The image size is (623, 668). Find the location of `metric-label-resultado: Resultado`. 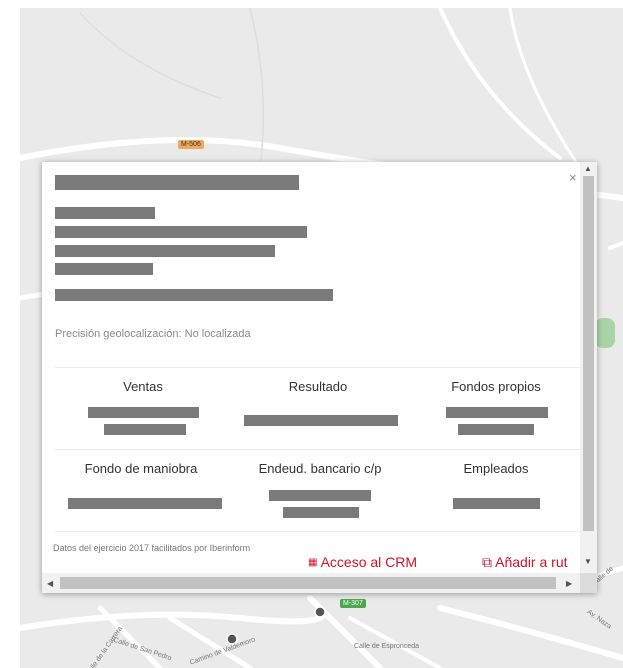

metric-label-resultado: Resultado is located at coordinates (318, 386).